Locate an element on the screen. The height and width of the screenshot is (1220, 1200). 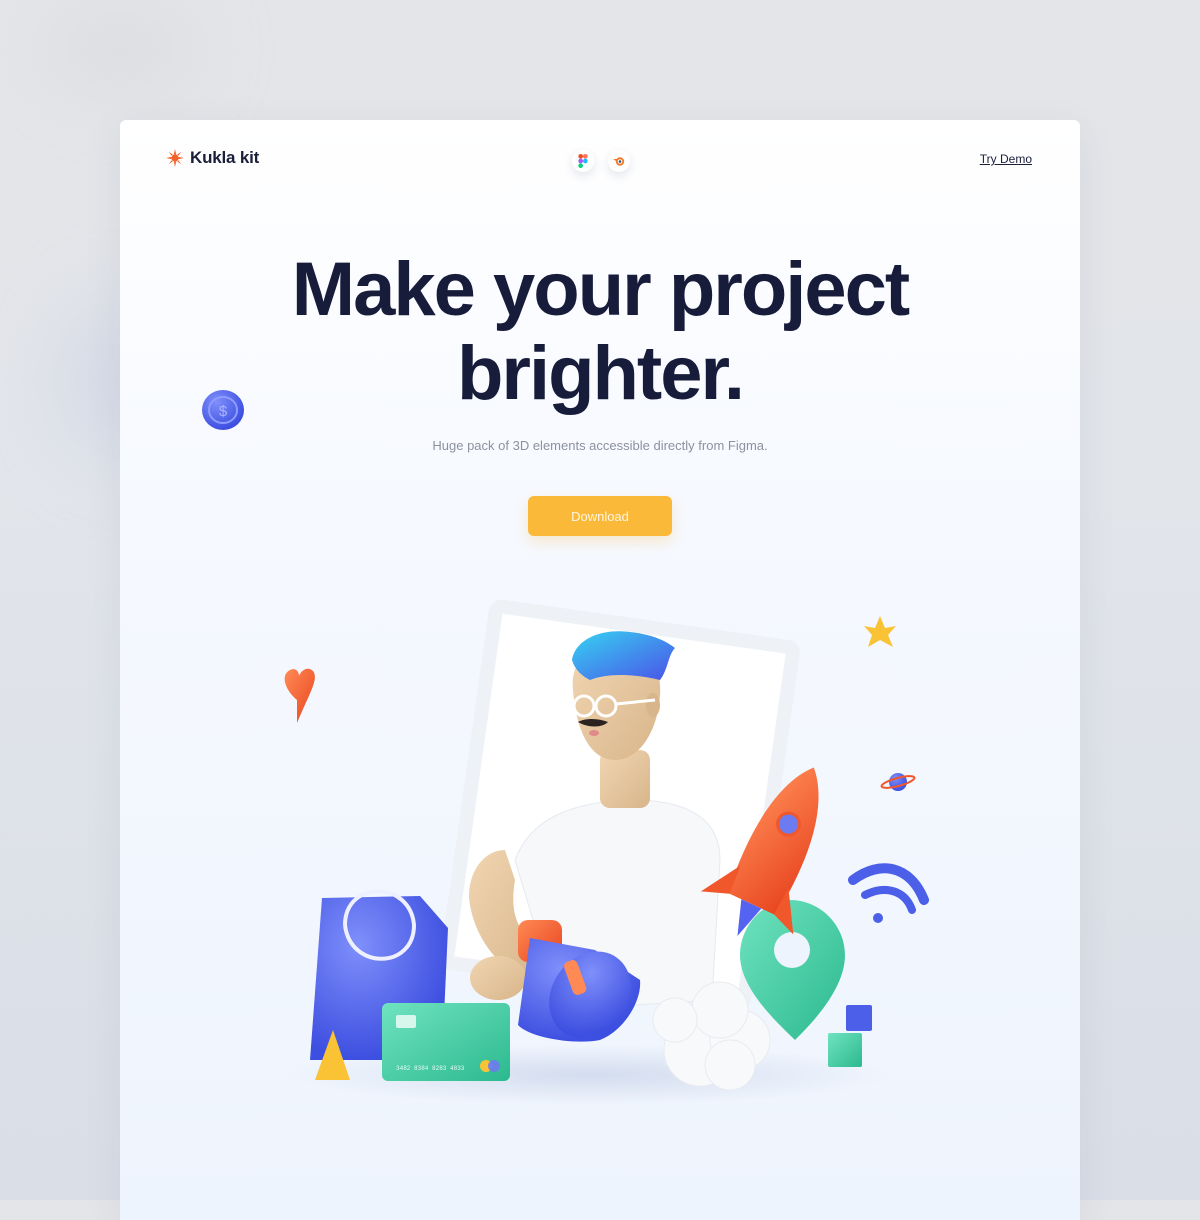
try-demo-link: Try Demo is located at coordinates (1006, 159).